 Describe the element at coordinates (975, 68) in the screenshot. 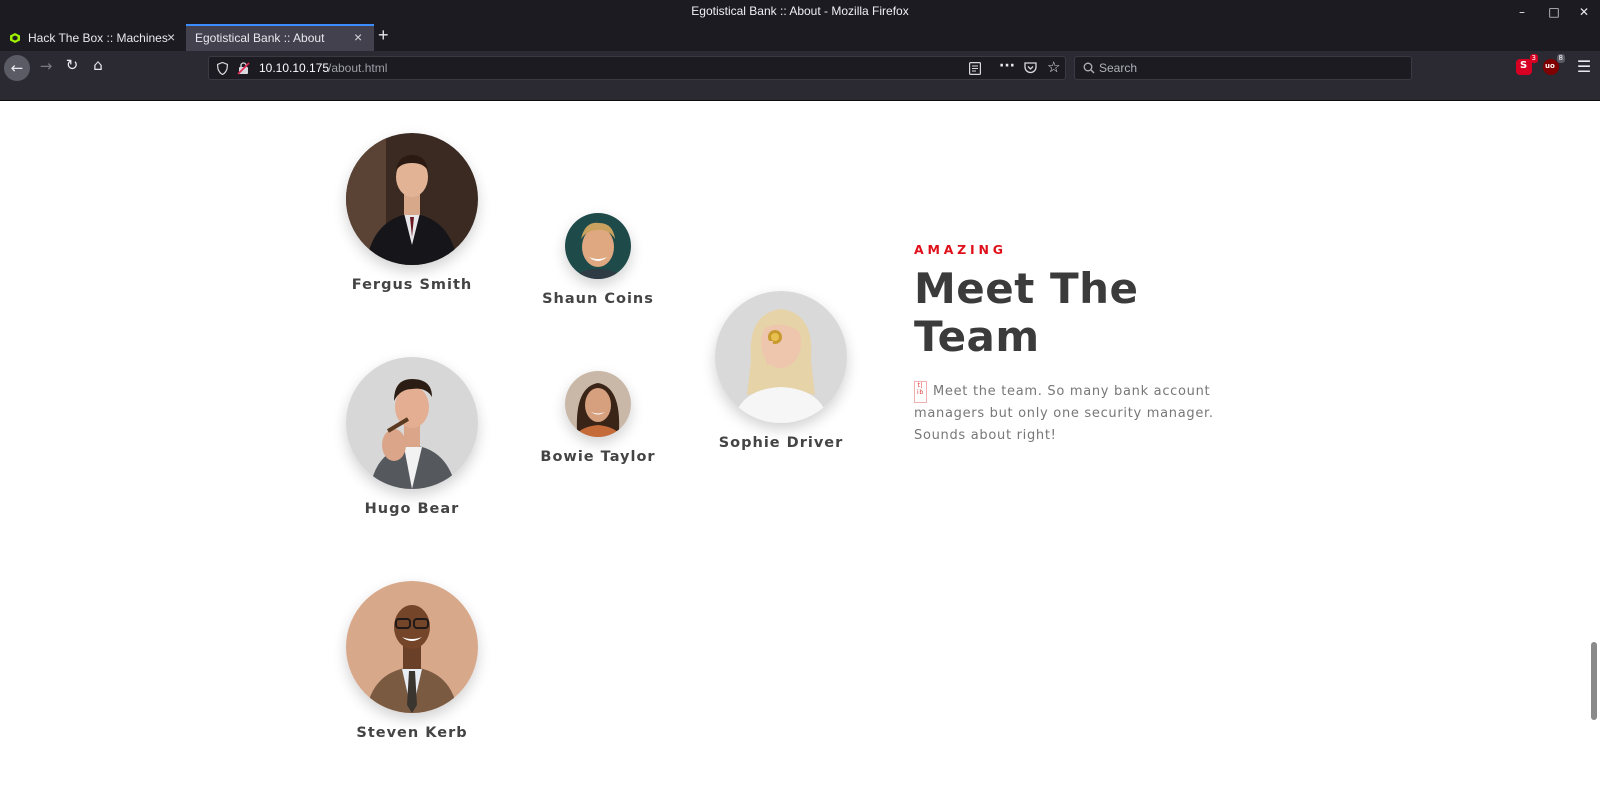

I see `reader-view-icon` at that location.